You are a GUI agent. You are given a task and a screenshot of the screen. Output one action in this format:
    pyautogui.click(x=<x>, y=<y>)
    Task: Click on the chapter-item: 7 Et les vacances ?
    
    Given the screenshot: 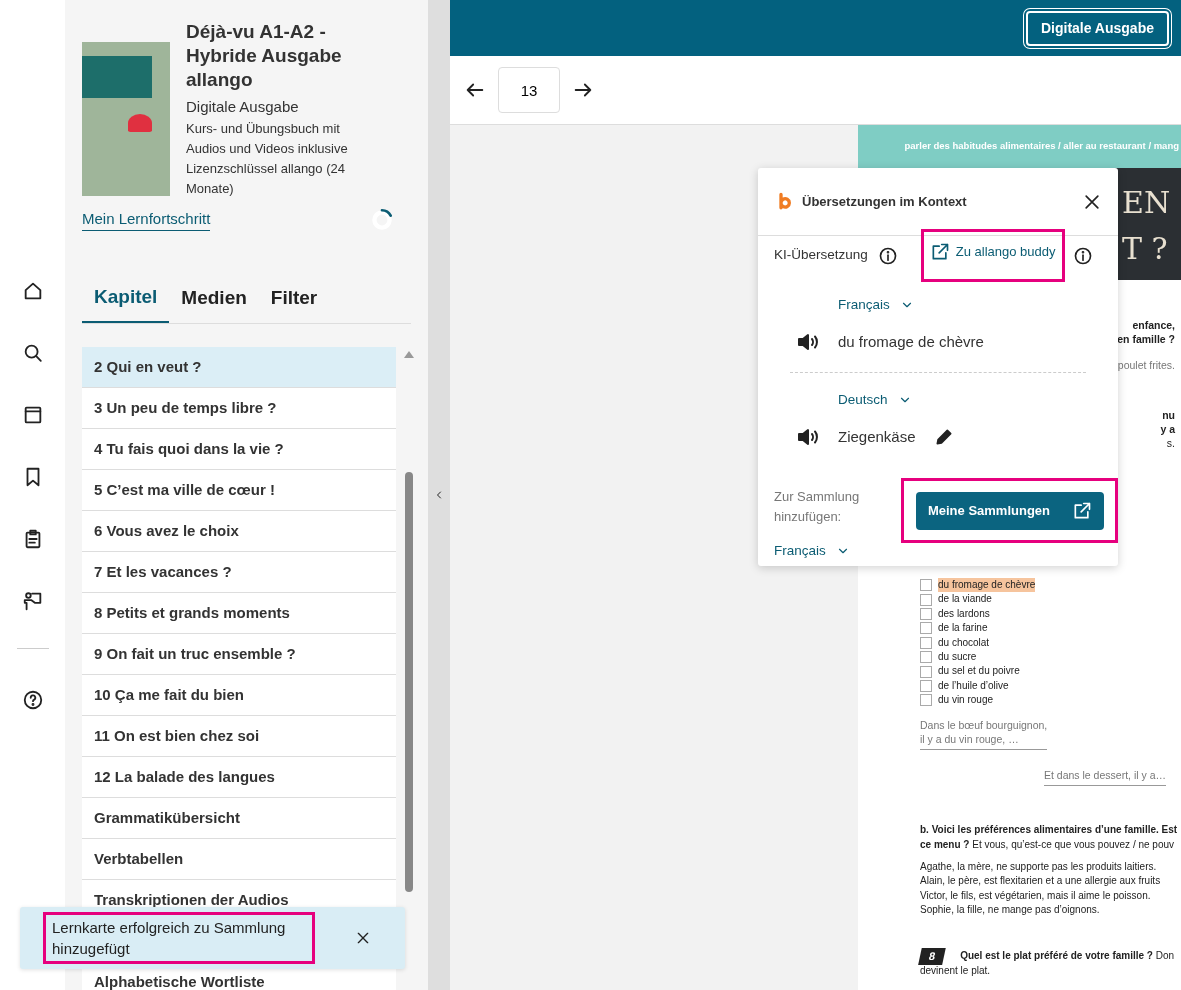 What is the action you would take?
    pyautogui.click(x=239, y=572)
    